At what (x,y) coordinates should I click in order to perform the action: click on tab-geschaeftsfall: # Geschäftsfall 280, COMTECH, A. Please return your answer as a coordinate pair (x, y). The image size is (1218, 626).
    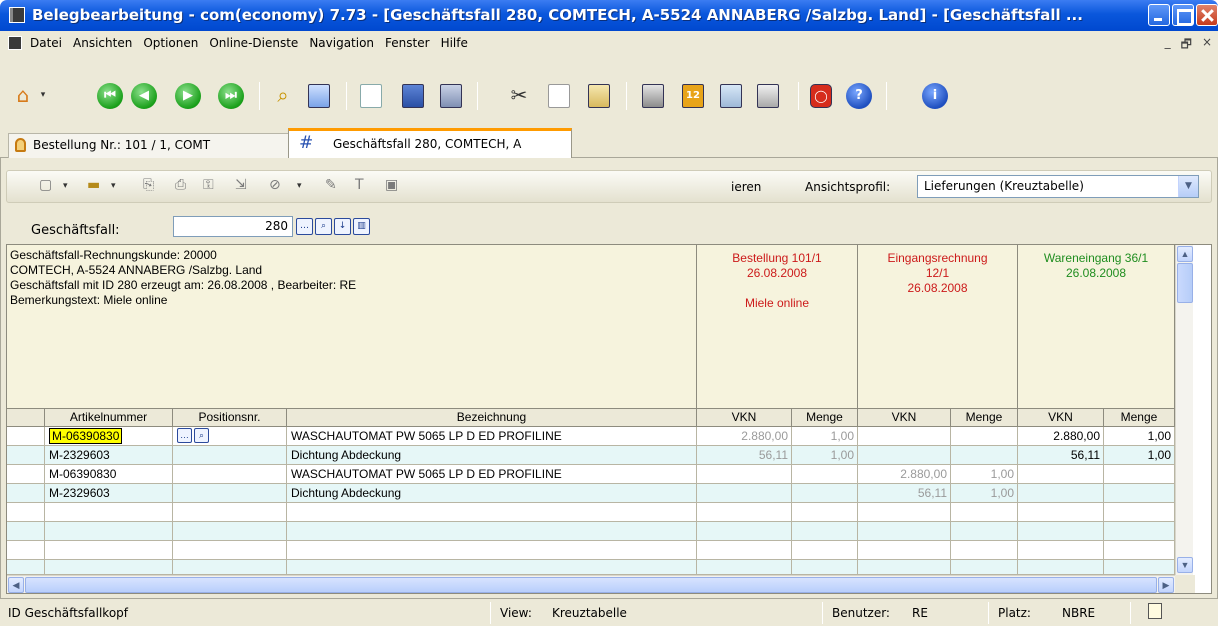
    Looking at the image, I should click on (430, 143).